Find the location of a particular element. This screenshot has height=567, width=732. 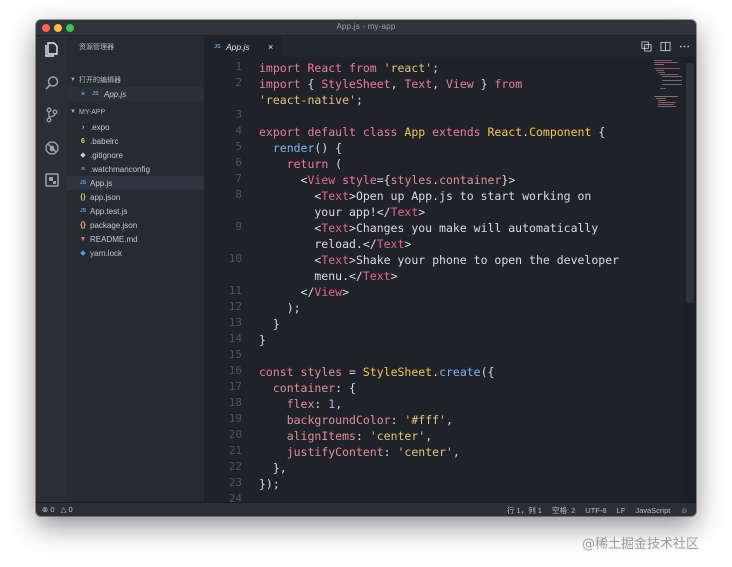

code-line: reload.</Text> is located at coordinates (335, 244).